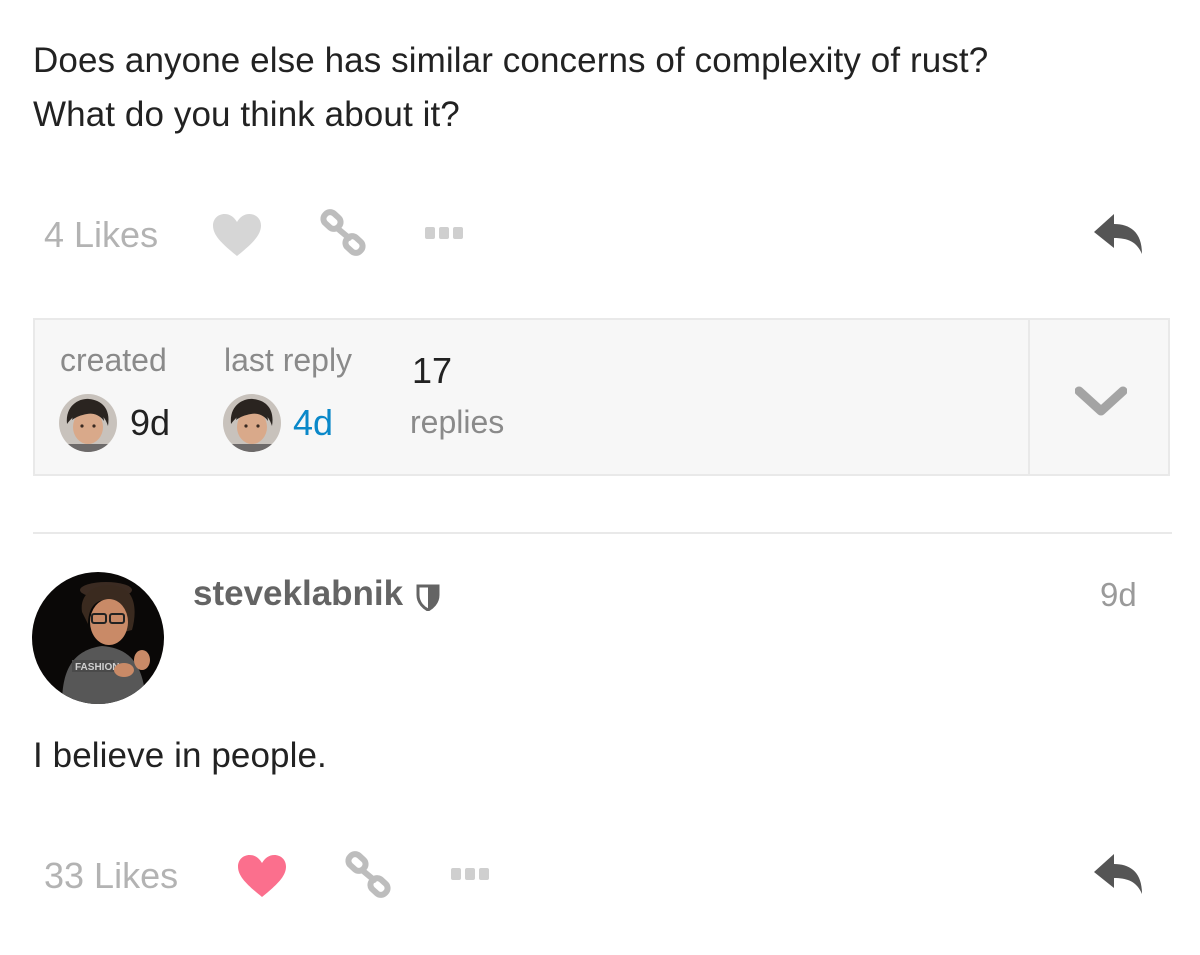 This screenshot has height=955, width=1200. Describe the element at coordinates (113, 360) in the screenshot. I see `created-label: created` at that location.